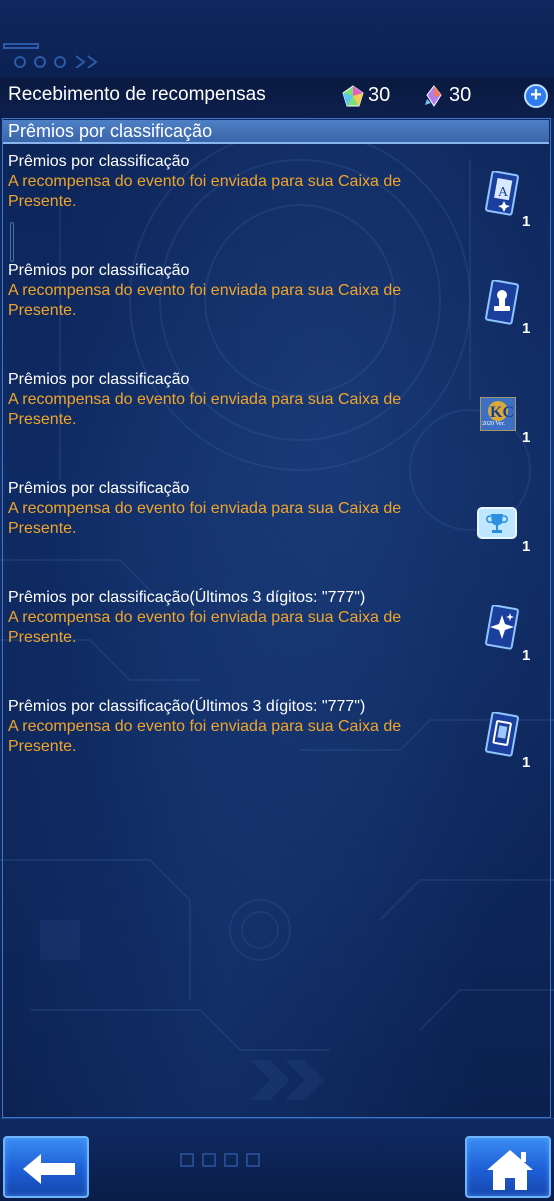 The height and width of the screenshot is (1201, 554). What do you see at coordinates (497, 523) in the screenshot?
I see `trophy-frame-icon` at bounding box center [497, 523].